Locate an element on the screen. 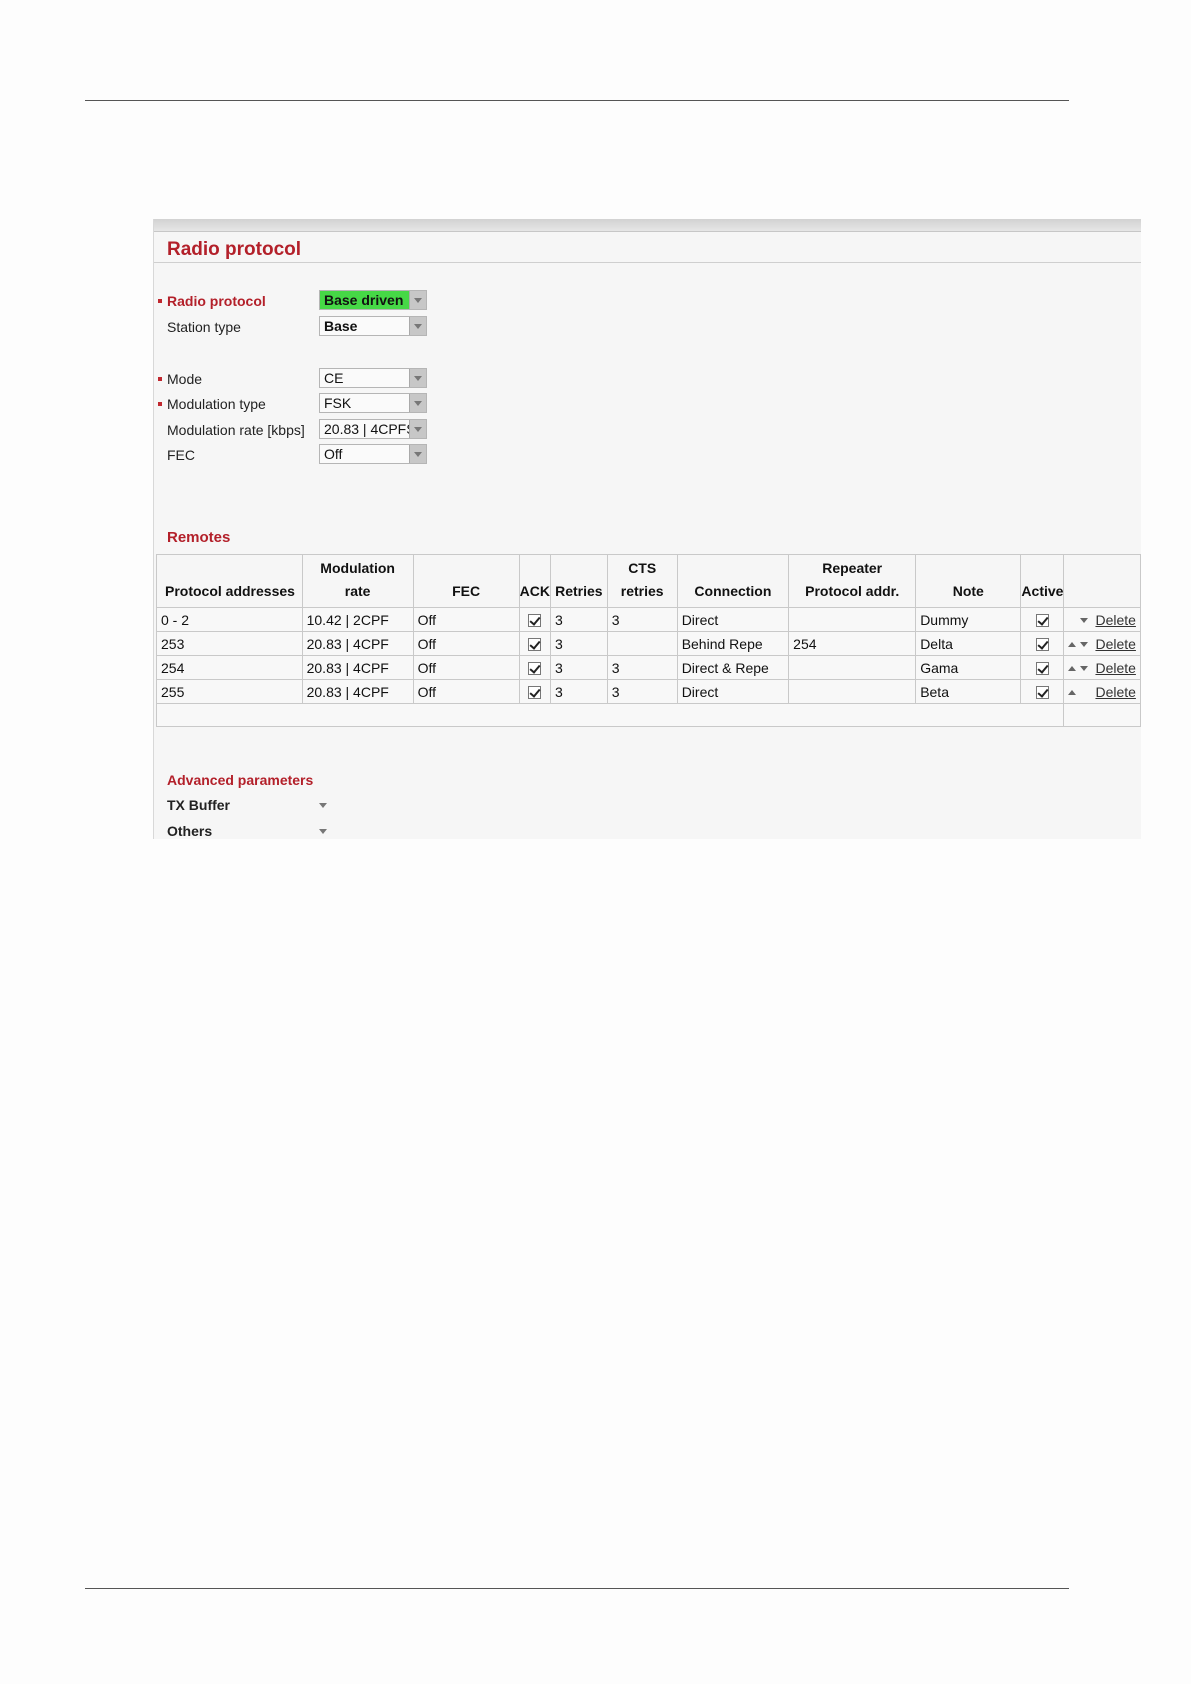 The height and width of the screenshot is (1684, 1191). cell-repeater-addr: 254 is located at coordinates (852, 643).